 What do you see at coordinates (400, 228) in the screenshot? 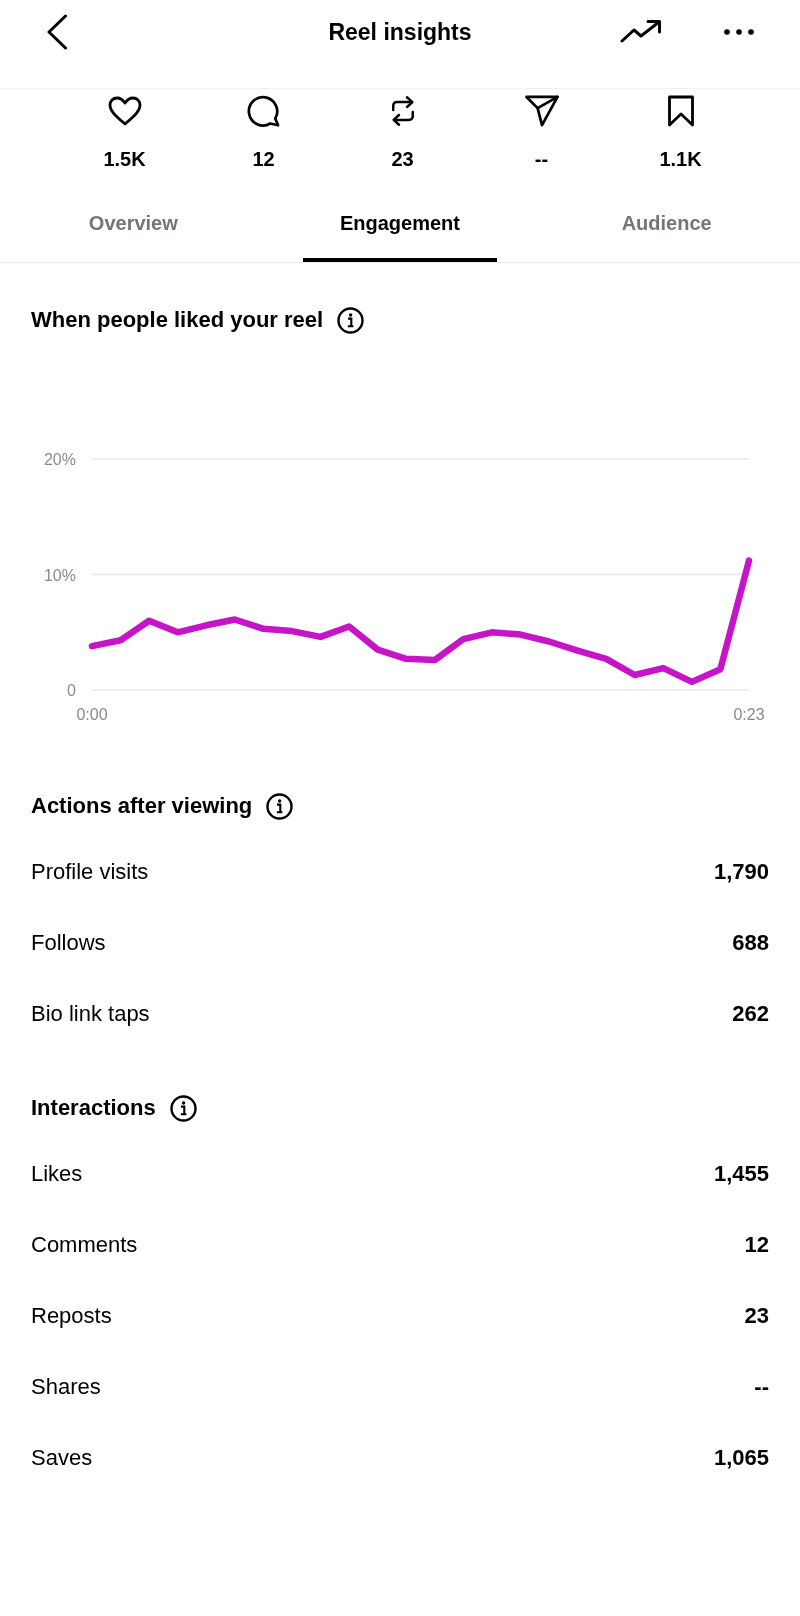
I see `tab: Engagement` at bounding box center [400, 228].